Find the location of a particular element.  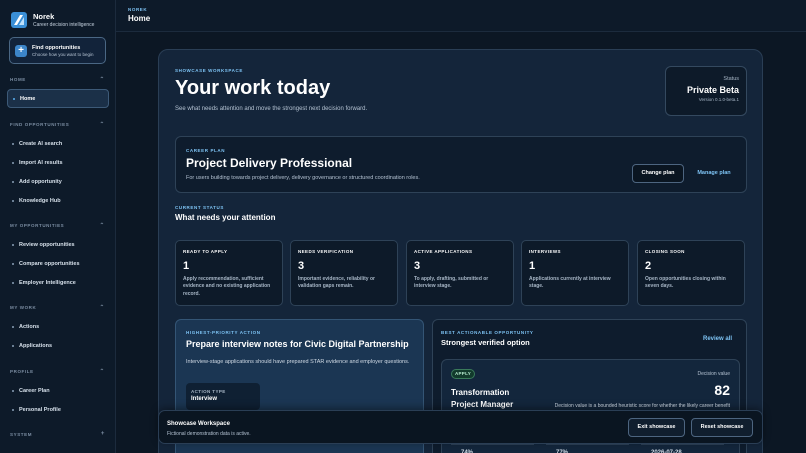

change-plan-button: Change plan is located at coordinates (658, 173).